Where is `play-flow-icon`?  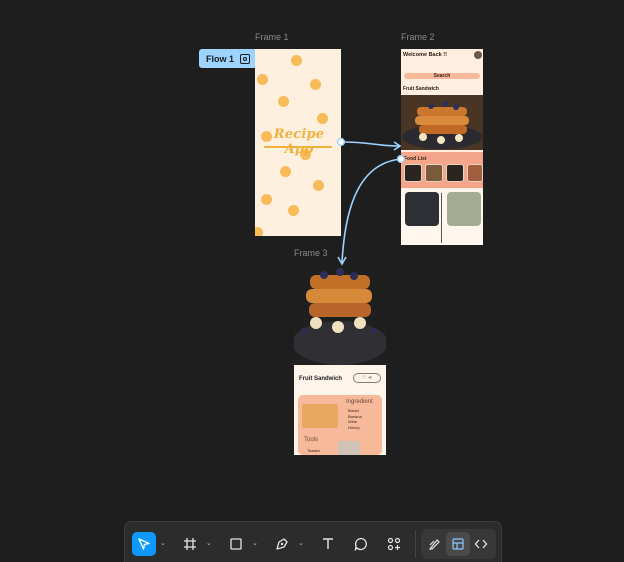
play-flow-icon is located at coordinates (245, 58).